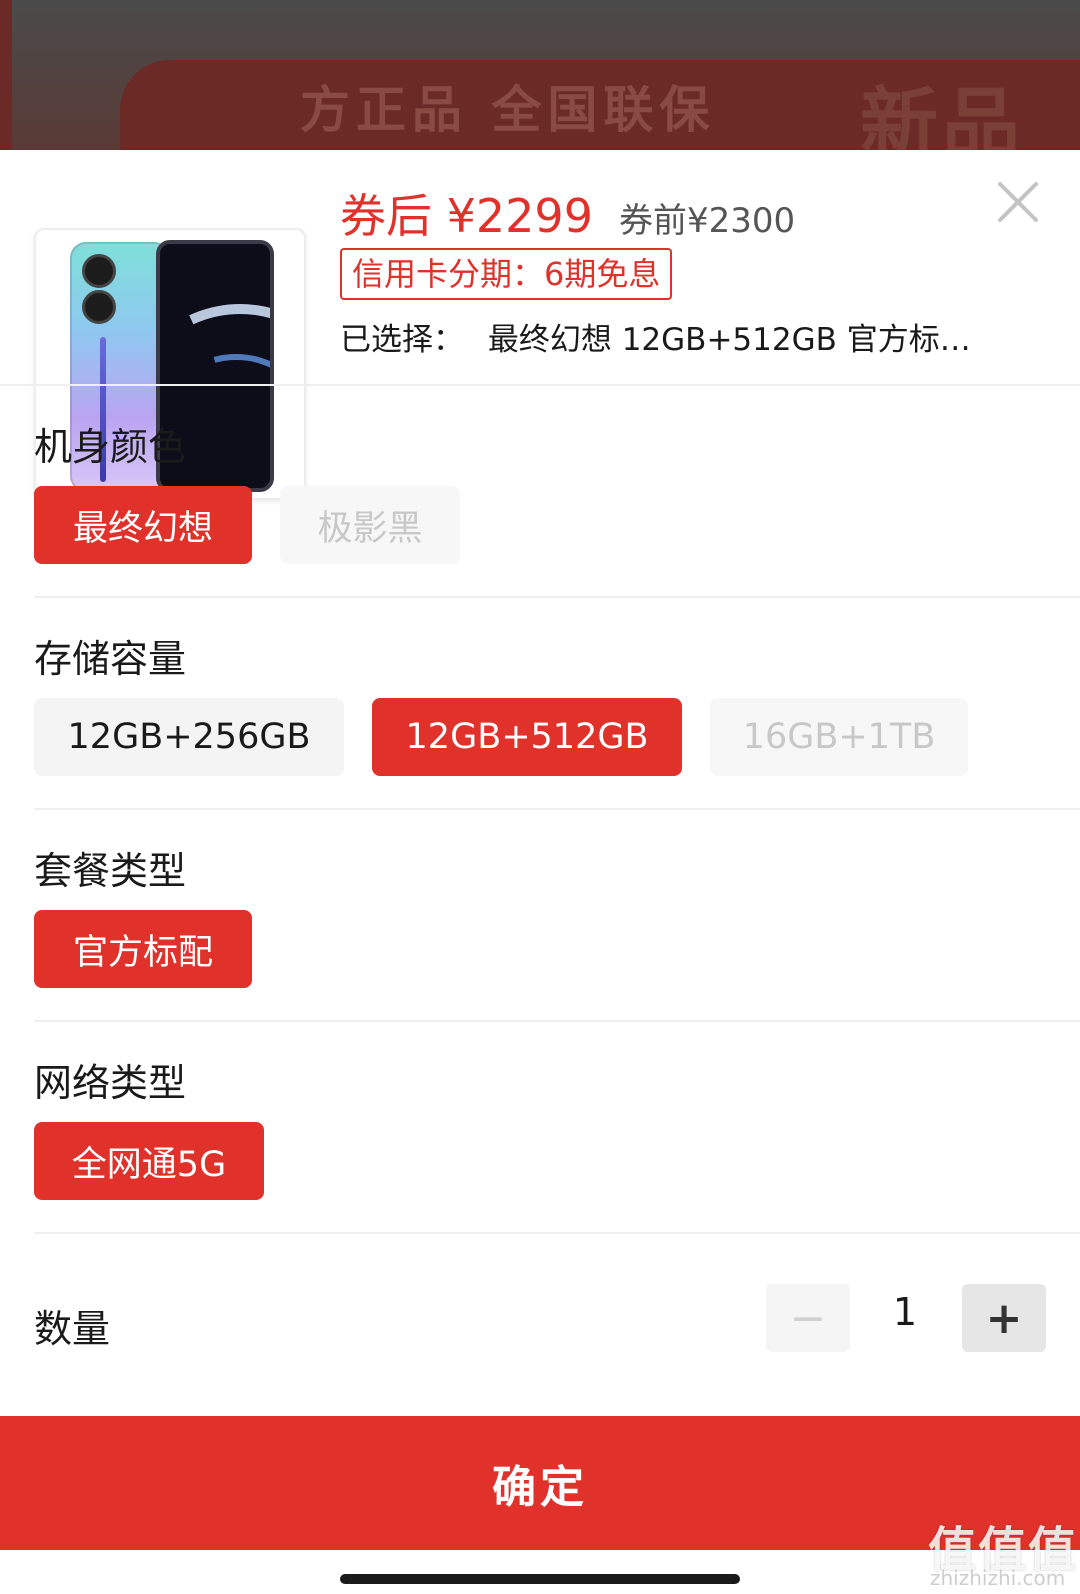  I want to click on price-before-coupon: 券前¥2300, so click(707, 221).